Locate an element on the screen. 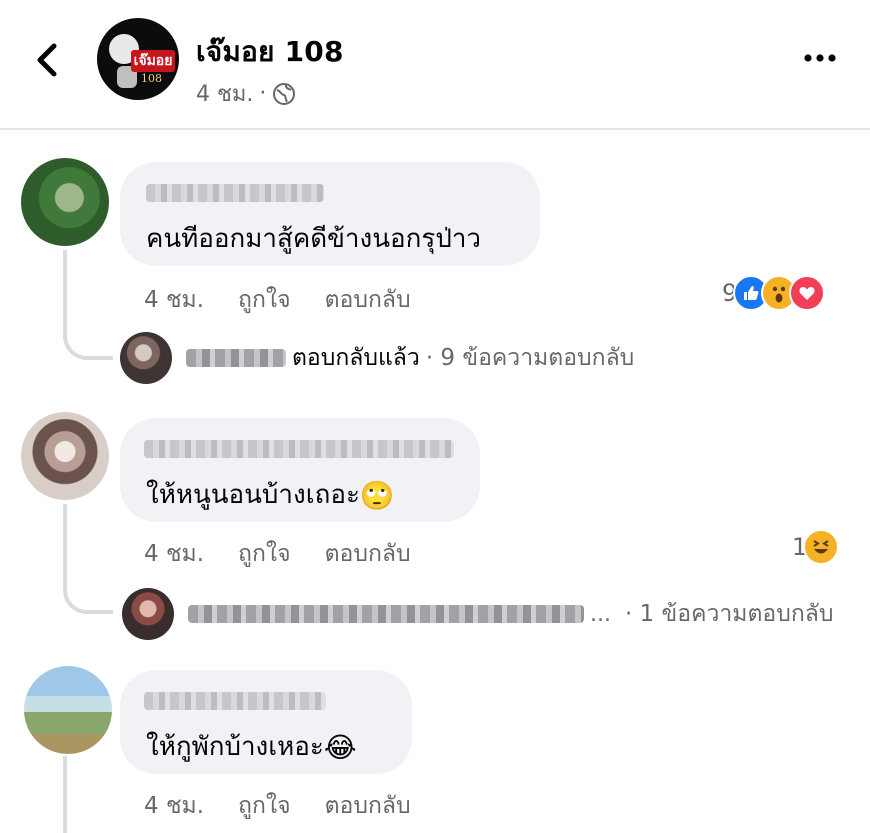 The image size is (870, 833). reply-count: · 9 ข้อความตอบกลับ is located at coordinates (530, 358).